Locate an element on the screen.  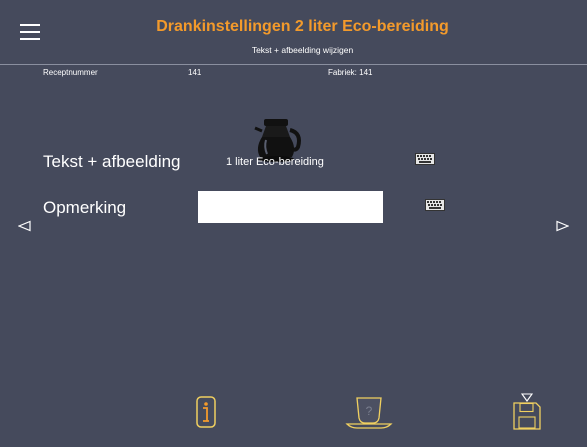
text-image-label: Tekst + afbeelding is located at coordinates (112, 161).